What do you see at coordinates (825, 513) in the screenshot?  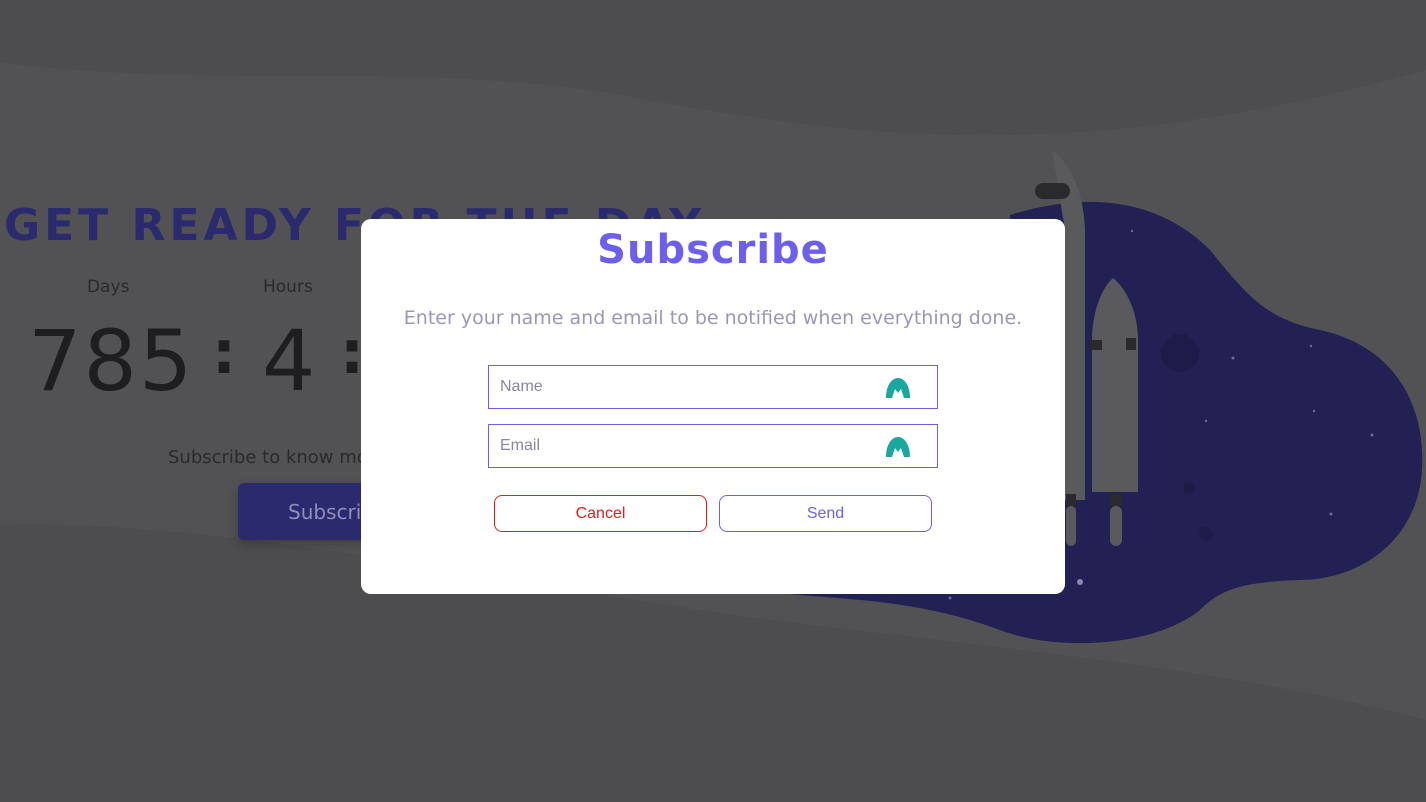 I see `send-button: Send` at bounding box center [825, 513].